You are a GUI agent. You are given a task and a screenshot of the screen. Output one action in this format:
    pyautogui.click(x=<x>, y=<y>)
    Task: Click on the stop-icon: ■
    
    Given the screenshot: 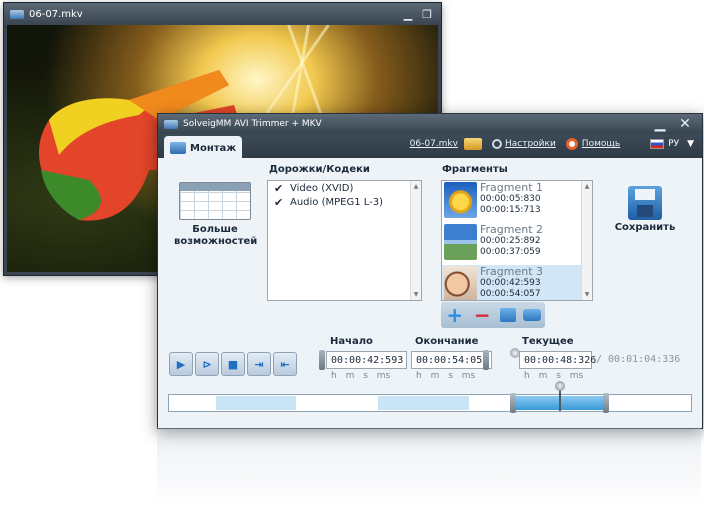 What is the action you would take?
    pyautogui.click(x=233, y=364)
    